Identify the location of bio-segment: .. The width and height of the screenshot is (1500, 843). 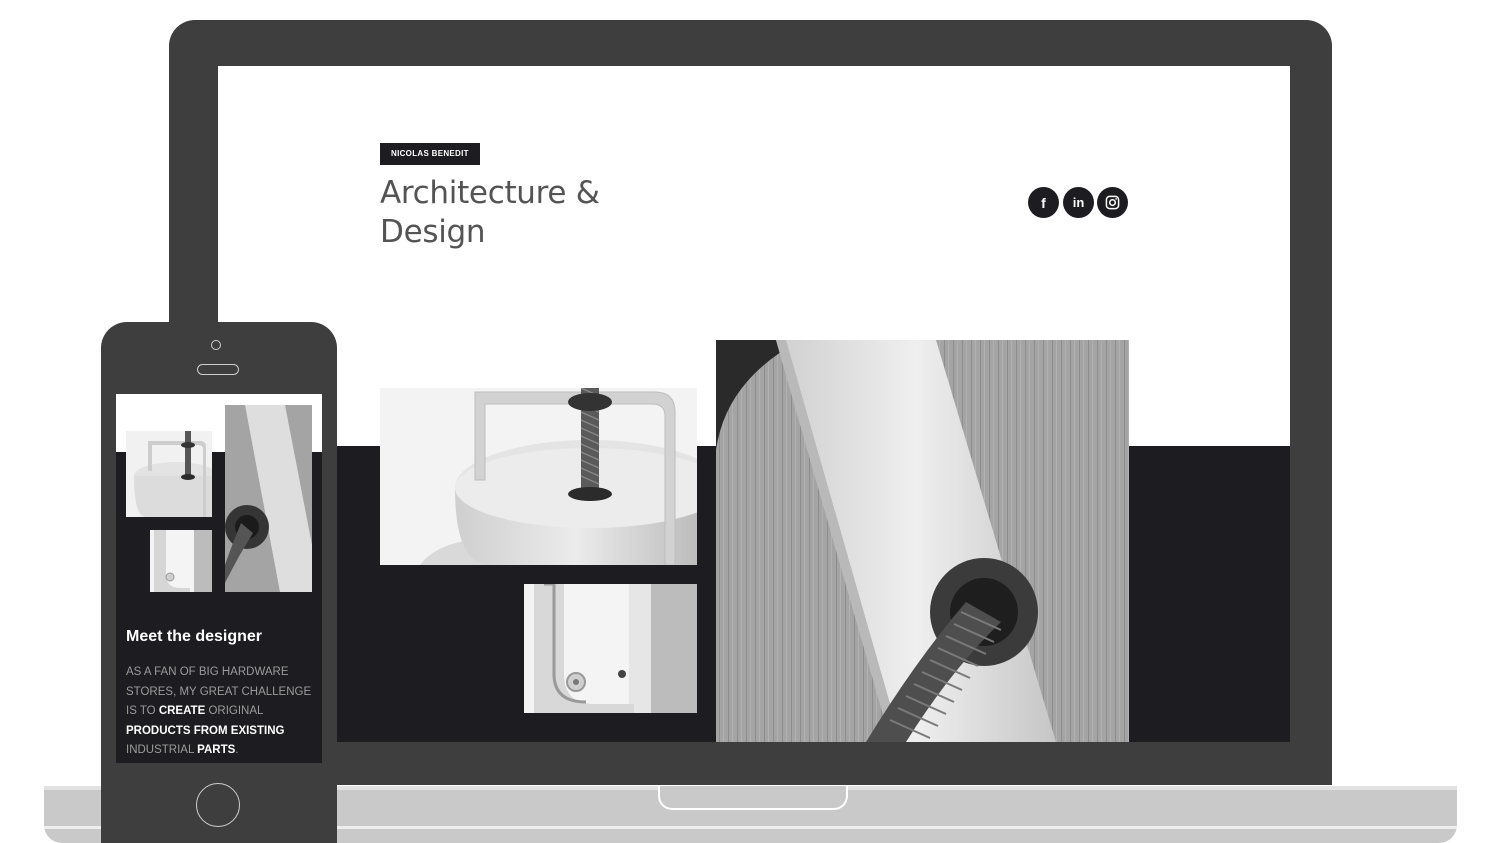
(237, 750).